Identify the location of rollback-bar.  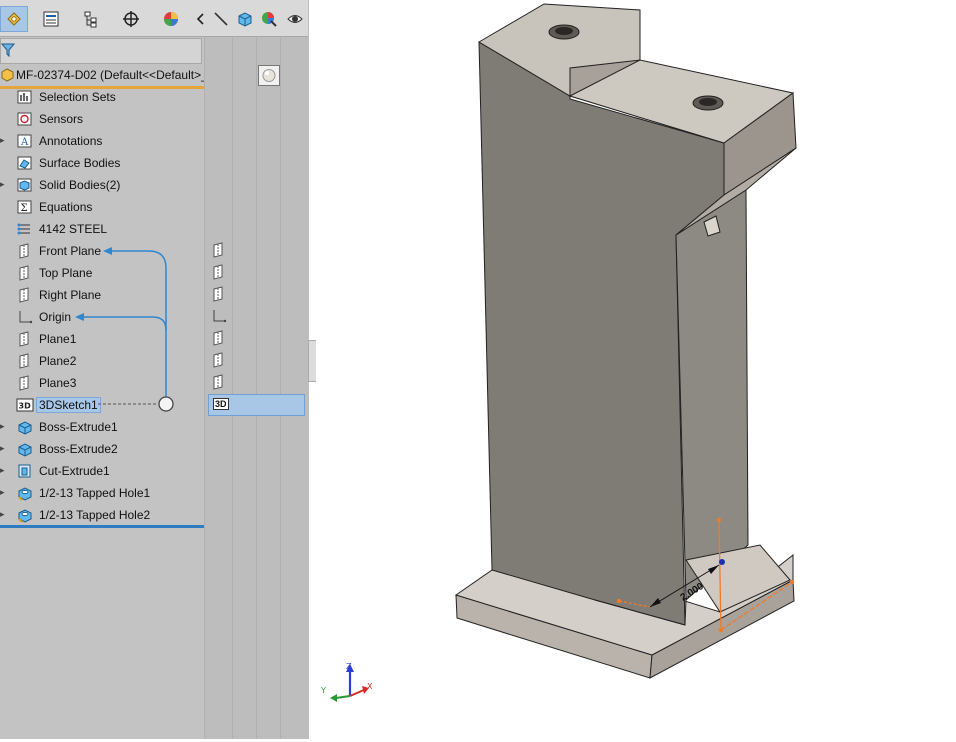
(102, 526).